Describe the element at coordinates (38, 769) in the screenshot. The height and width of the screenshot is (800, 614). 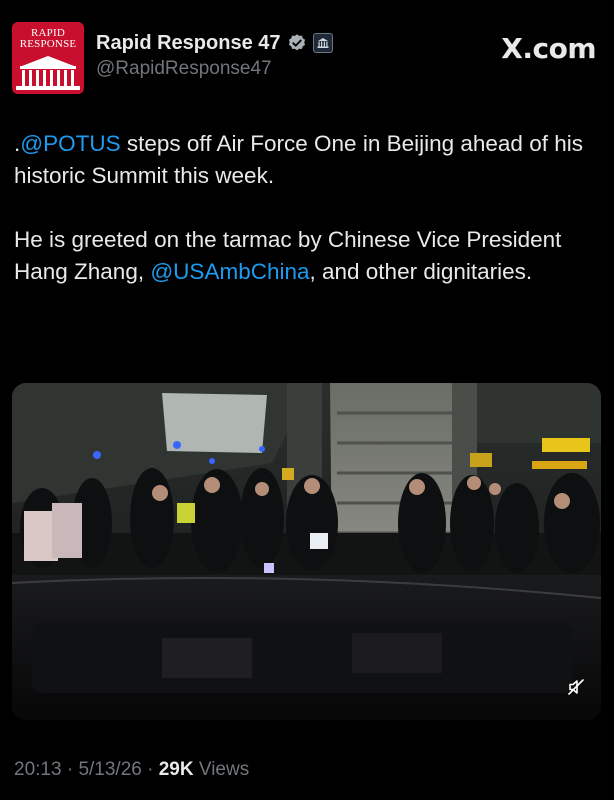
I see `tweet-time: 20:13` at that location.